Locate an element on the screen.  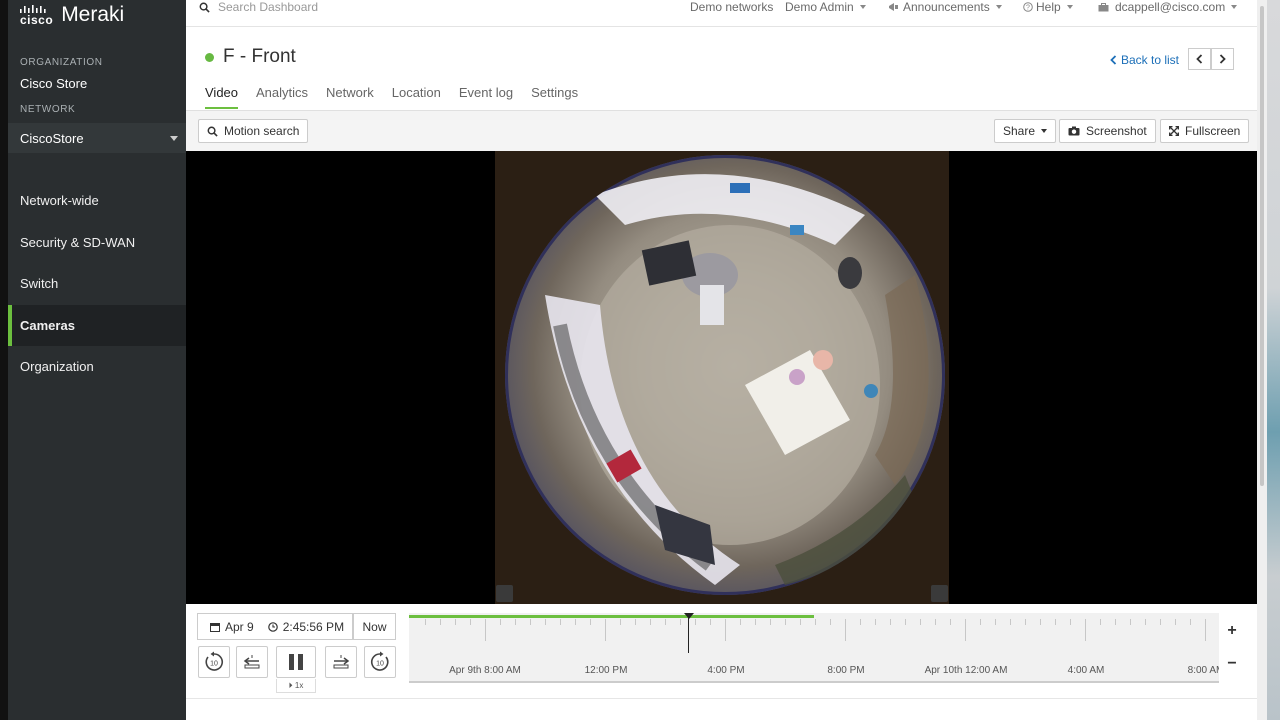
recorded-footage-bar is located at coordinates (611, 616).